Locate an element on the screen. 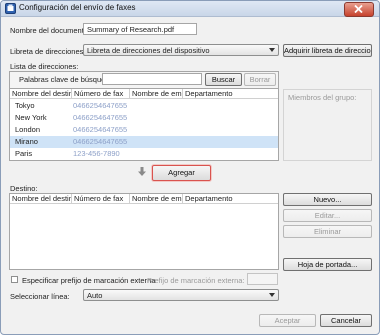 This screenshot has height=335, width=380. prefix-checkbox is located at coordinates (14, 279).